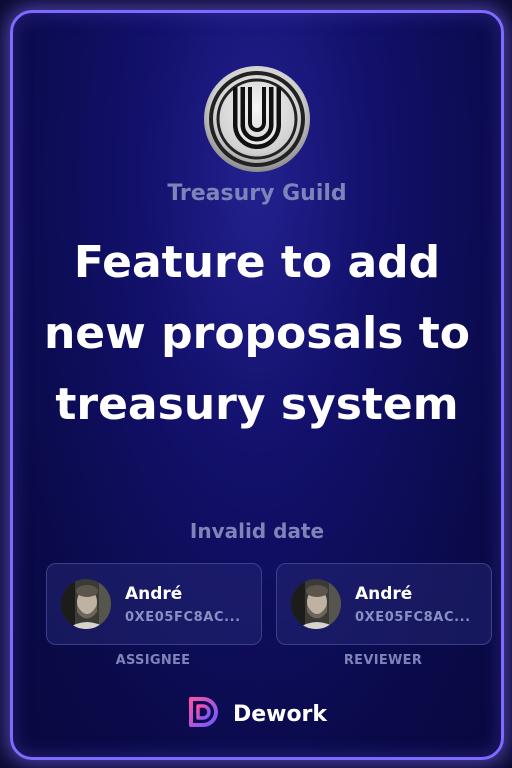  Describe the element at coordinates (204, 714) in the screenshot. I see `dework-logo-icon` at that location.